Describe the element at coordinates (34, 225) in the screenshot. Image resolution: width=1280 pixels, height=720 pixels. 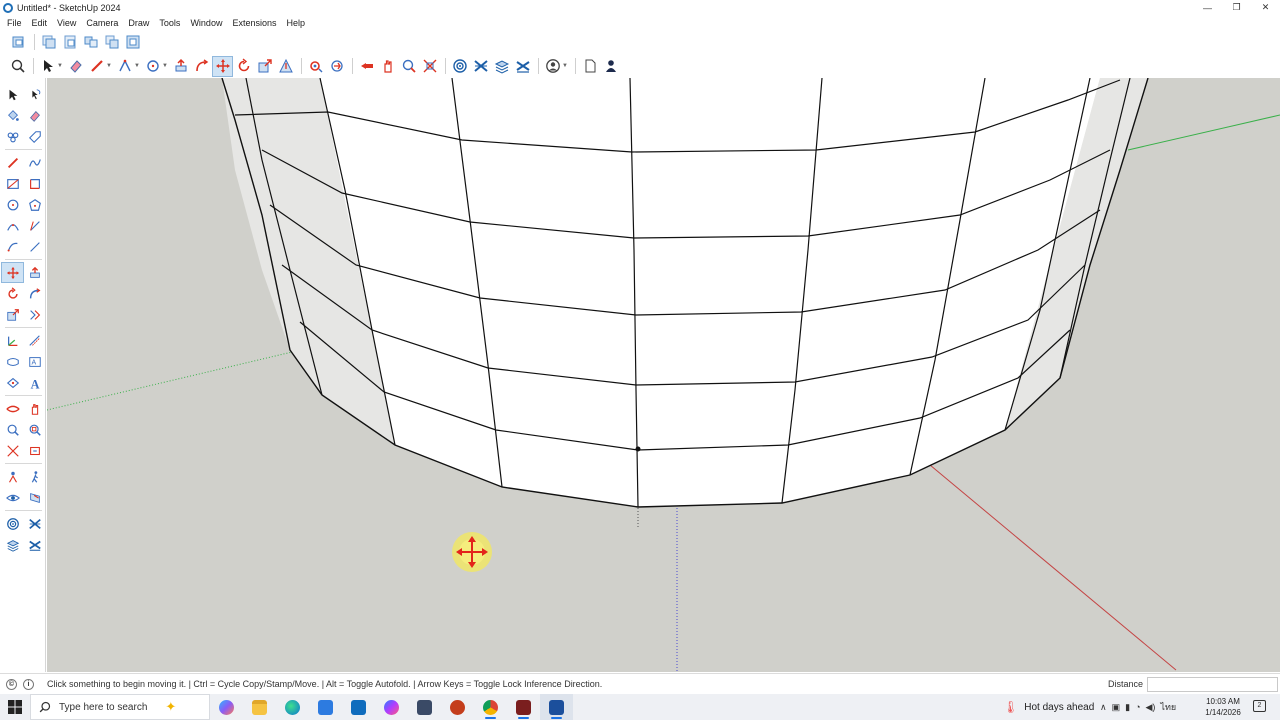
I see `pie-icon` at that location.